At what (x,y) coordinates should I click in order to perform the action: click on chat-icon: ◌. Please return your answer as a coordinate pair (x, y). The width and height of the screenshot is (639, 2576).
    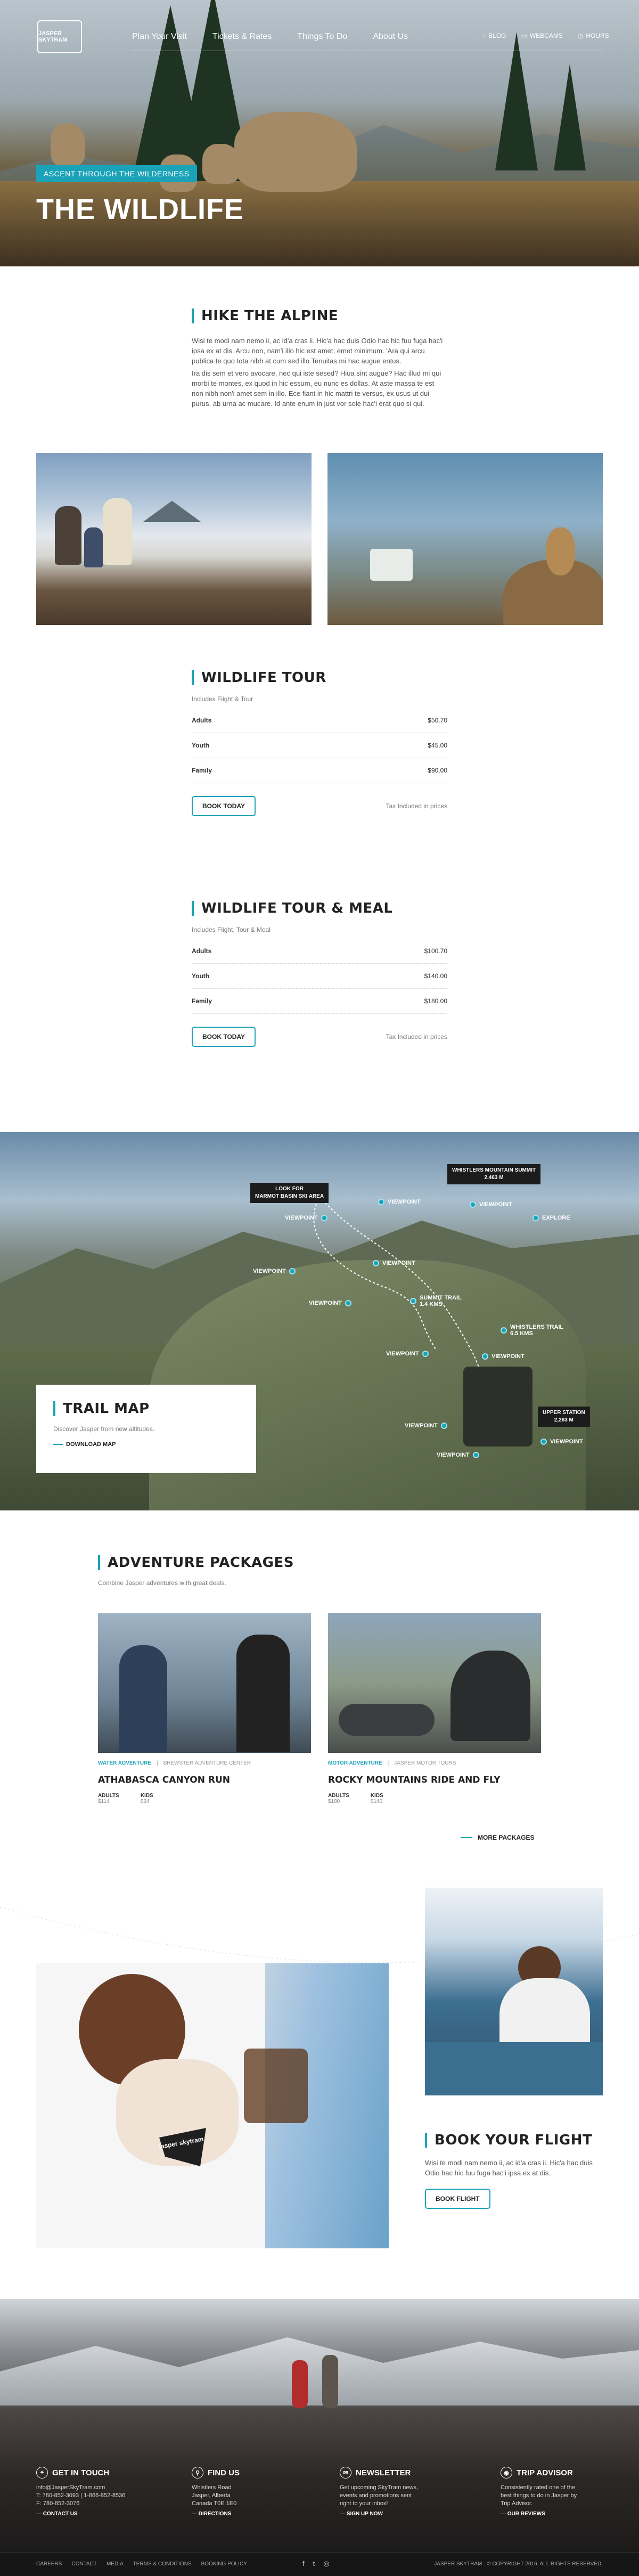
    Looking at the image, I should click on (484, 36).